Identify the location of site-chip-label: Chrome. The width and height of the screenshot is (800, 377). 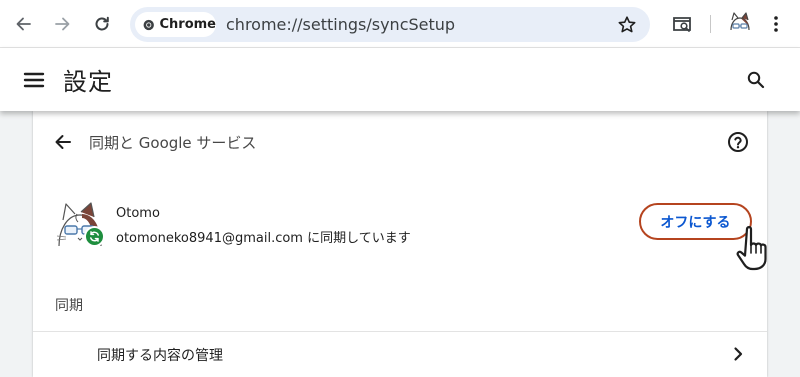
(187, 24).